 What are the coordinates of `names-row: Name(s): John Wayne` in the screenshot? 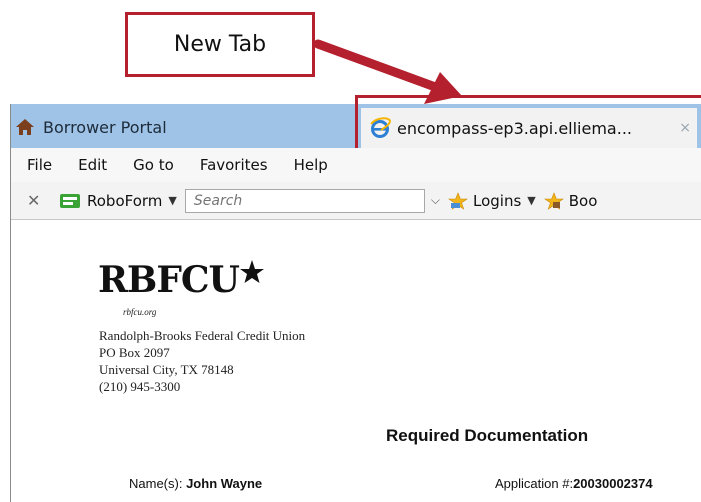 It's located at (195, 483).